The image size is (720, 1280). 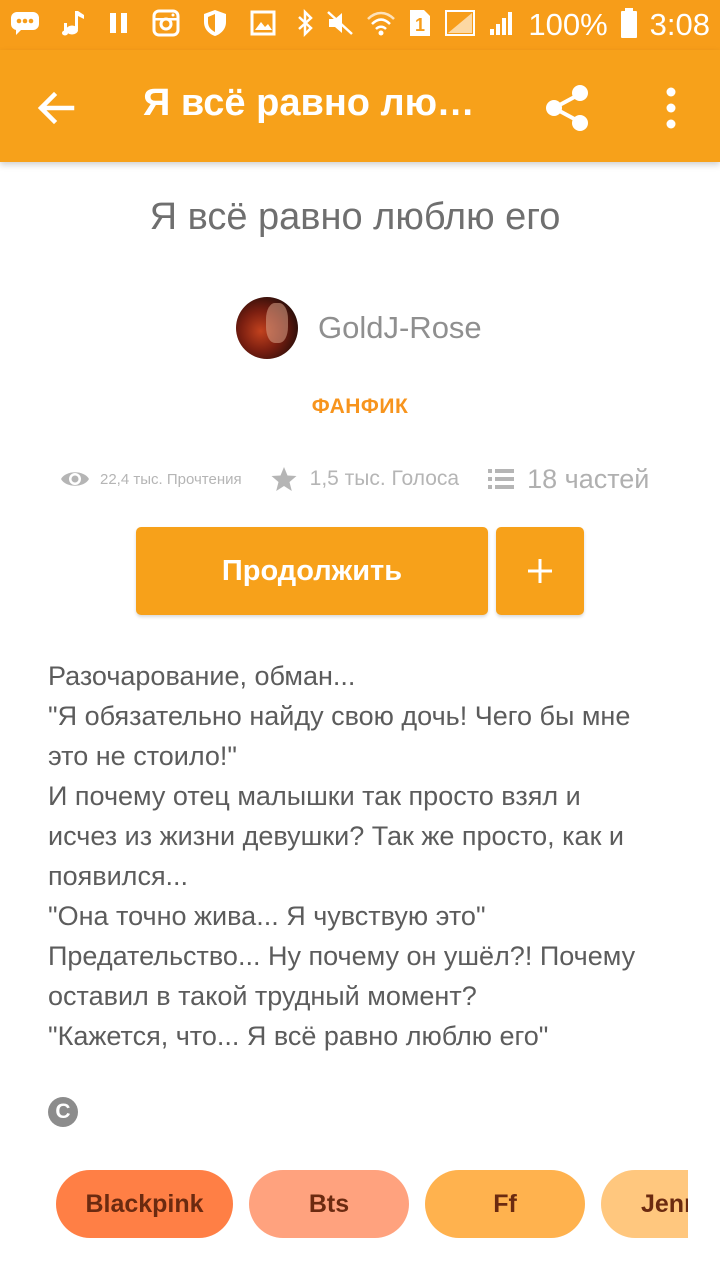 What do you see at coordinates (166, 25) in the screenshot?
I see `instagram-icon` at bounding box center [166, 25].